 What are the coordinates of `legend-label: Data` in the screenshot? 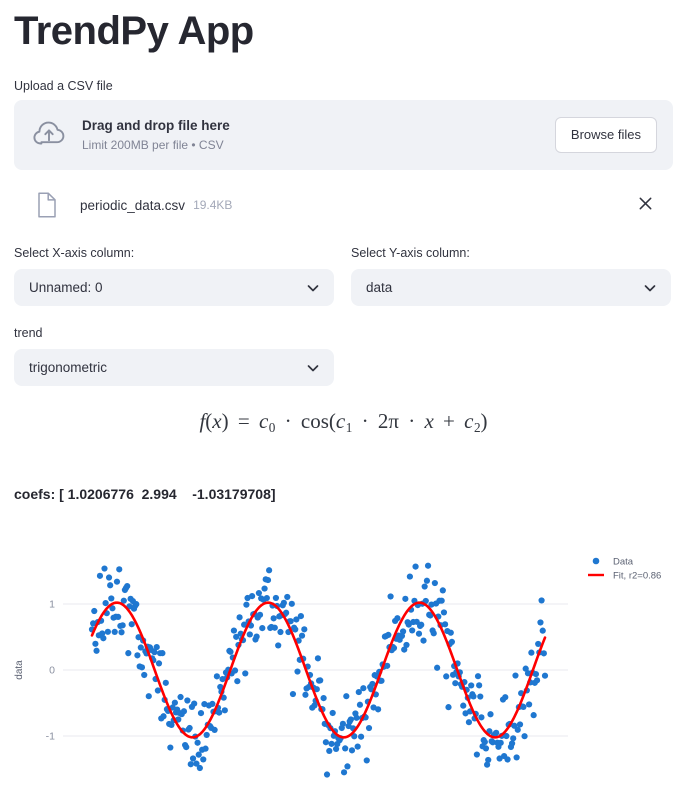 It's located at (623, 561).